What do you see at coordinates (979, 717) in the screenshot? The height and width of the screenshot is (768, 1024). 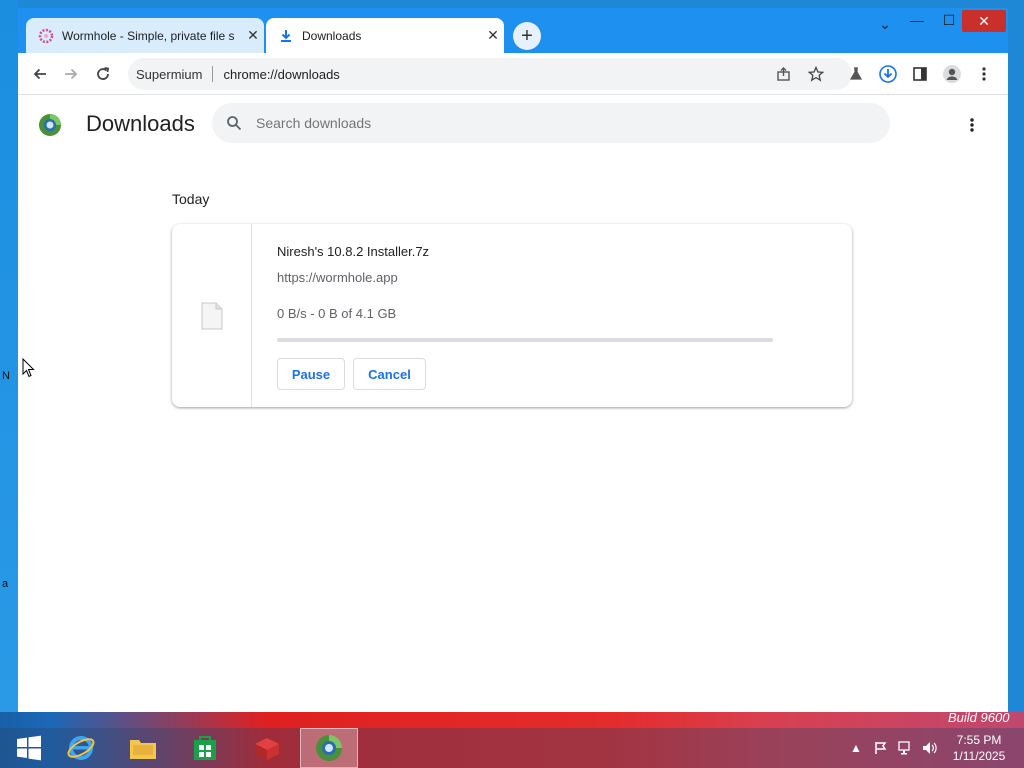 I see `wallpaper-build-text: Build 9600` at bounding box center [979, 717].